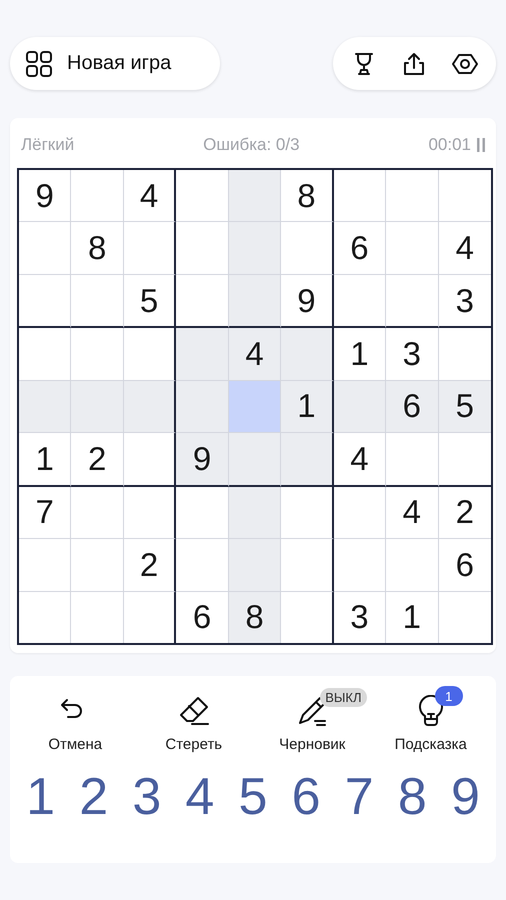  What do you see at coordinates (481, 145) in the screenshot?
I see `pause-icon` at bounding box center [481, 145].